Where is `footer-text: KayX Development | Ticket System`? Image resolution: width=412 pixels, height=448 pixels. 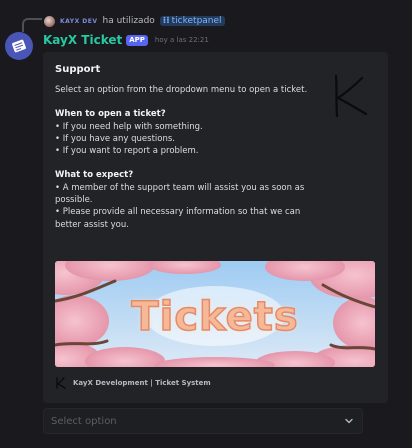
footer-text: KayX Development | Ticket System is located at coordinates (142, 383).